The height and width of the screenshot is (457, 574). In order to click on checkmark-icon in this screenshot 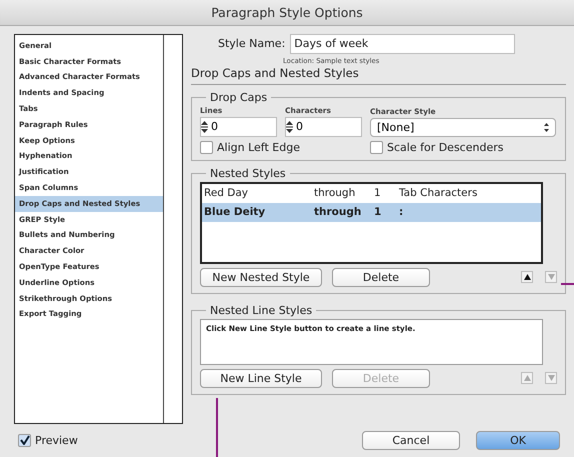, I will do `click(25, 440)`.